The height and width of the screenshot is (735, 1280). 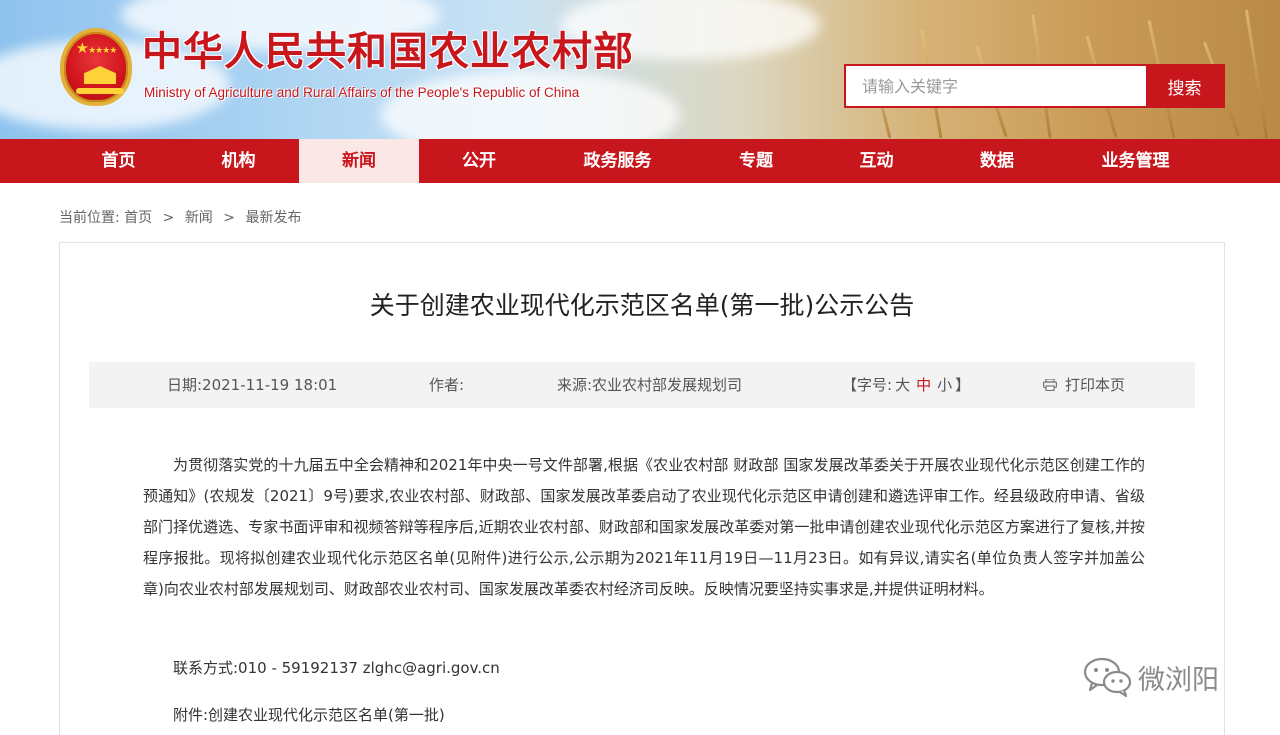 What do you see at coordinates (1184, 86) in the screenshot?
I see `search-button: 搜索` at bounding box center [1184, 86].